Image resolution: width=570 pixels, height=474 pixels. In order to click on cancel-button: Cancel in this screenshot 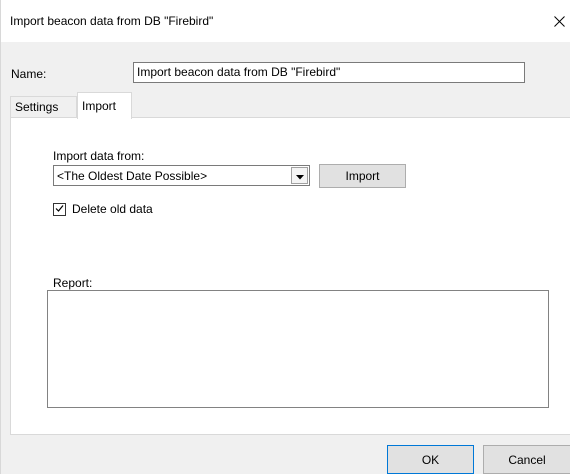, I will do `click(526, 459)`.